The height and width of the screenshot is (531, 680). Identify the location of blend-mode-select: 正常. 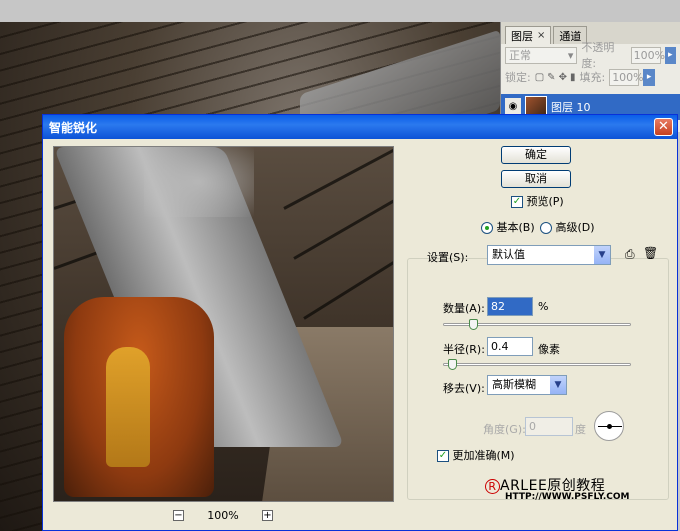
(541, 55).